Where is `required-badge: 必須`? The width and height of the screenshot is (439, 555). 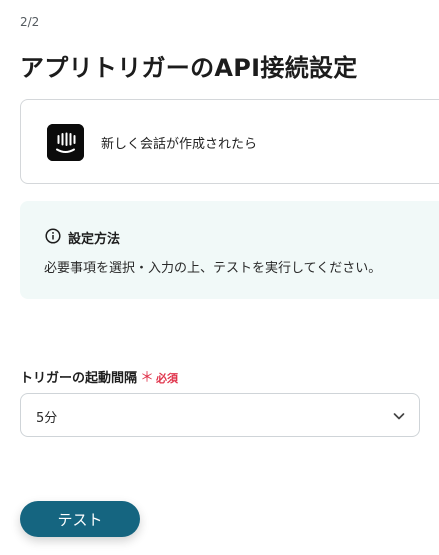 required-badge: 必須 is located at coordinates (167, 378).